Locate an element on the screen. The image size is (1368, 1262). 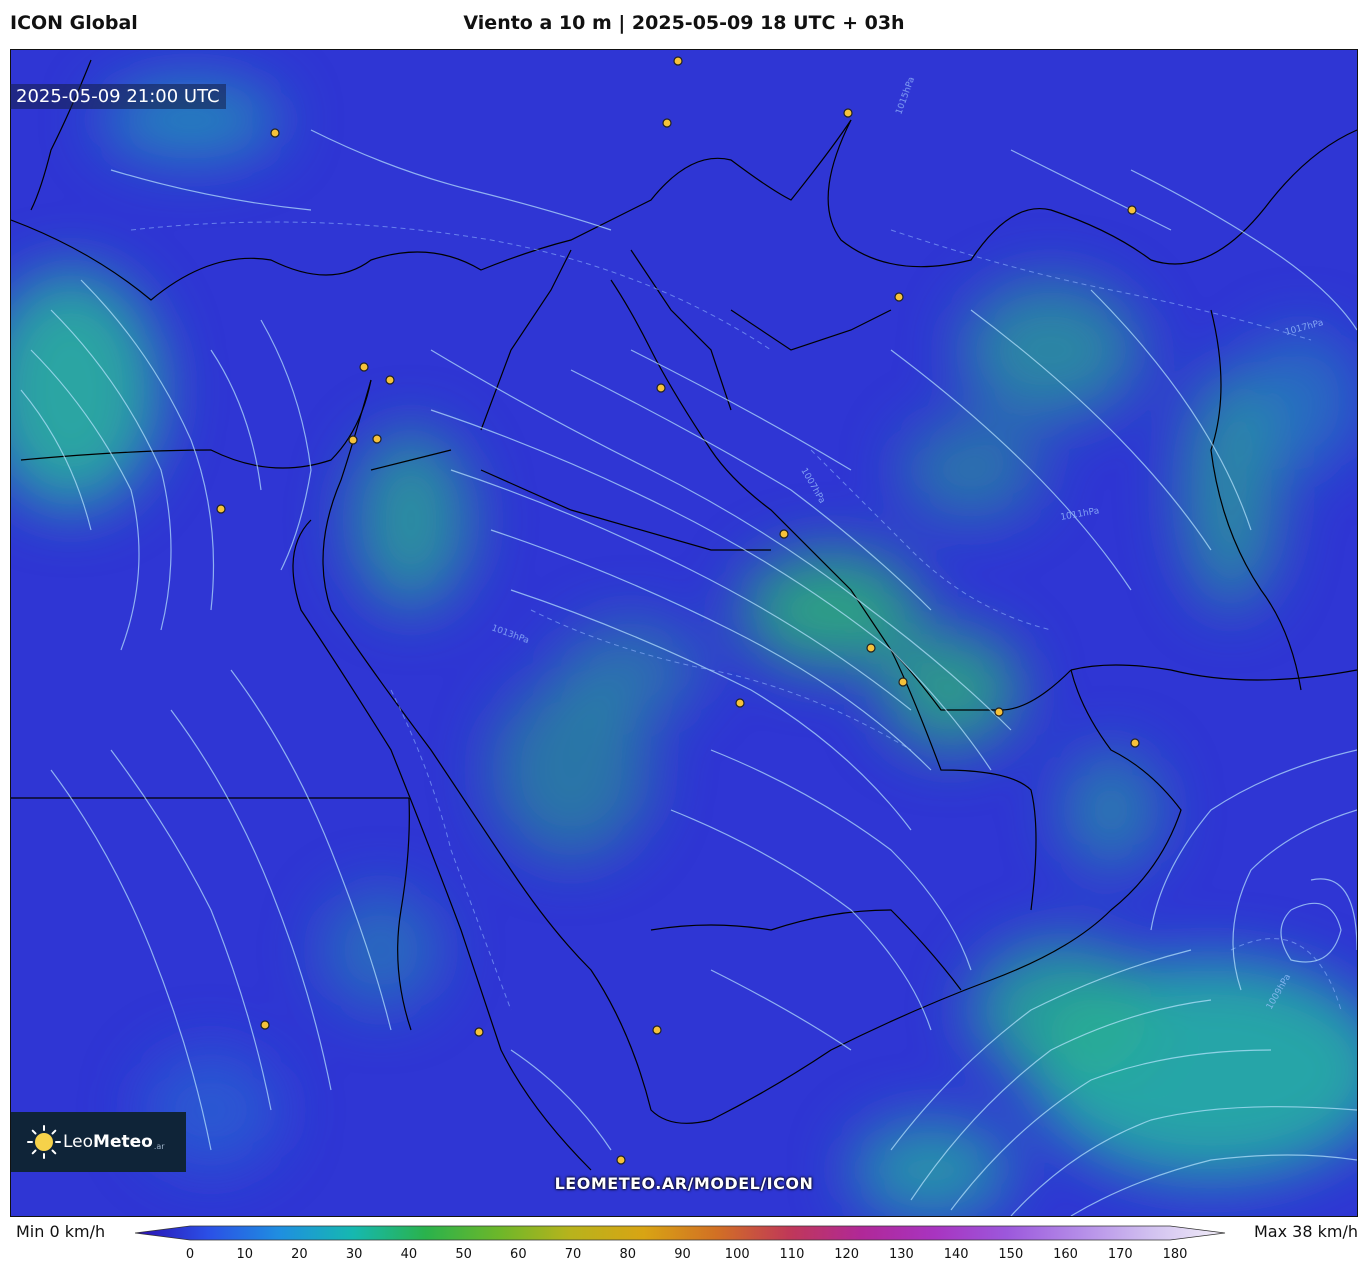
colorbar-tick-label: 130 is located at coordinates (901, 1254).